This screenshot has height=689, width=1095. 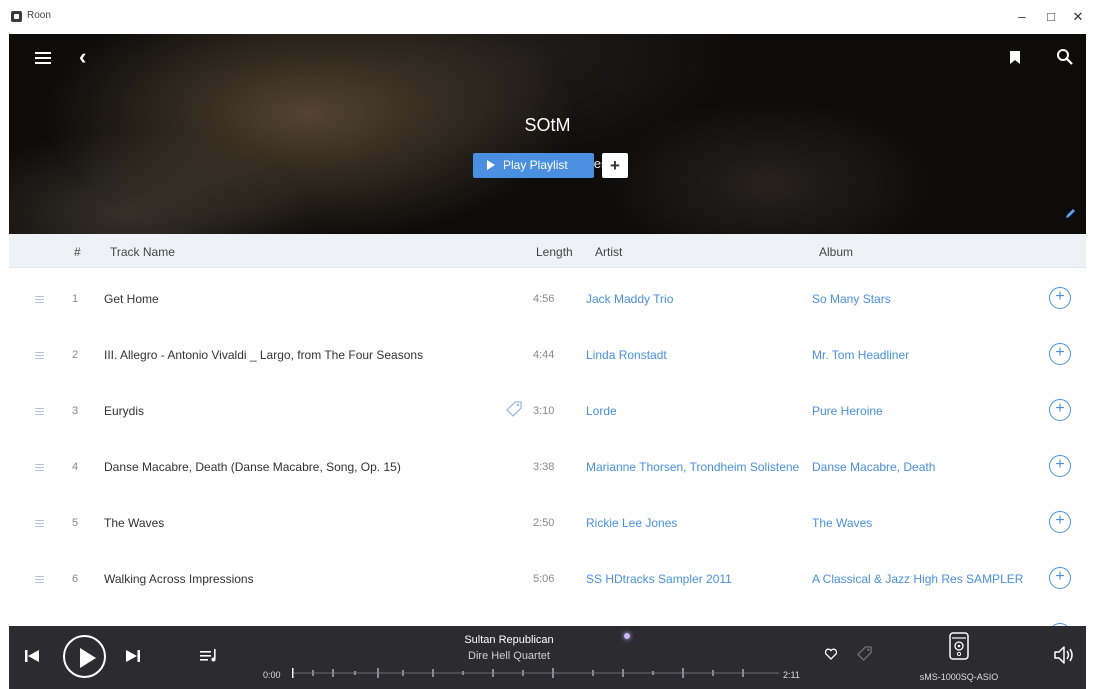 I want to click on track-album-link: A Classical & Jazz High Res SAMPLER, so click(x=917, y=579).